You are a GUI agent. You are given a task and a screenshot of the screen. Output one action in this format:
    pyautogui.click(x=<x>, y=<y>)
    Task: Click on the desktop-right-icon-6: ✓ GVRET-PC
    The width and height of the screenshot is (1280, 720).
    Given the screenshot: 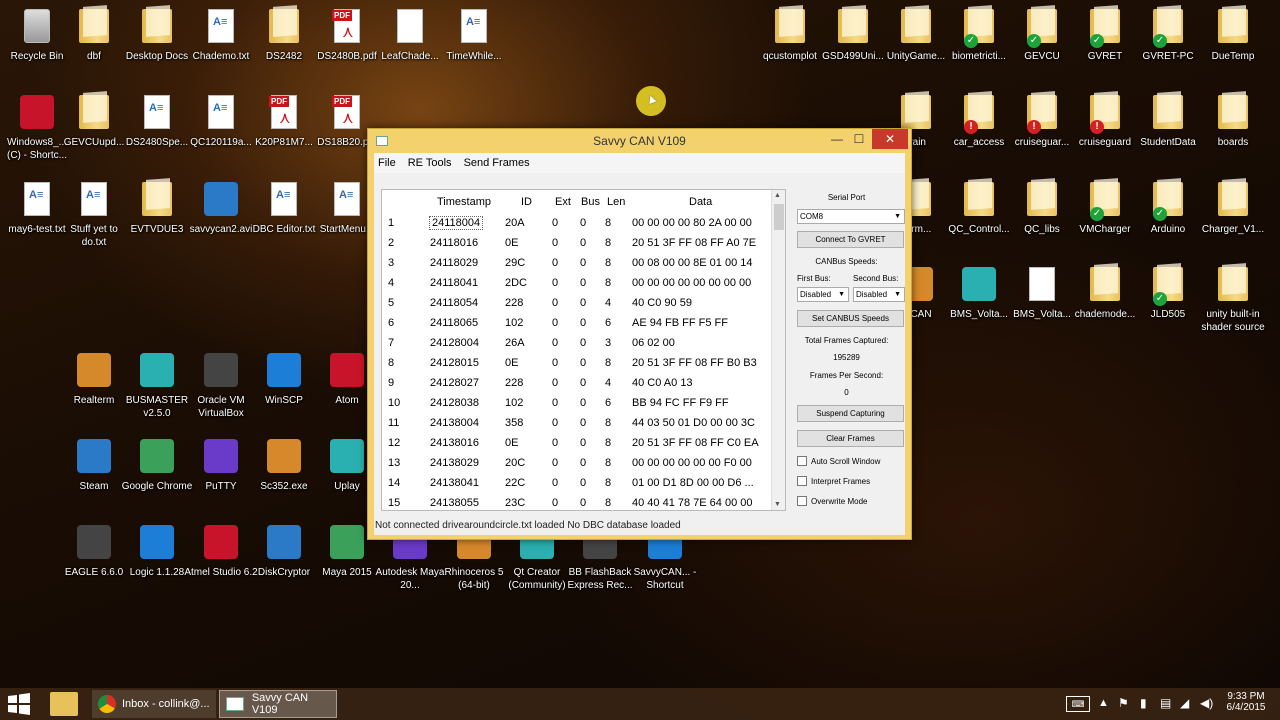 What is the action you would take?
    pyautogui.click(x=1168, y=44)
    